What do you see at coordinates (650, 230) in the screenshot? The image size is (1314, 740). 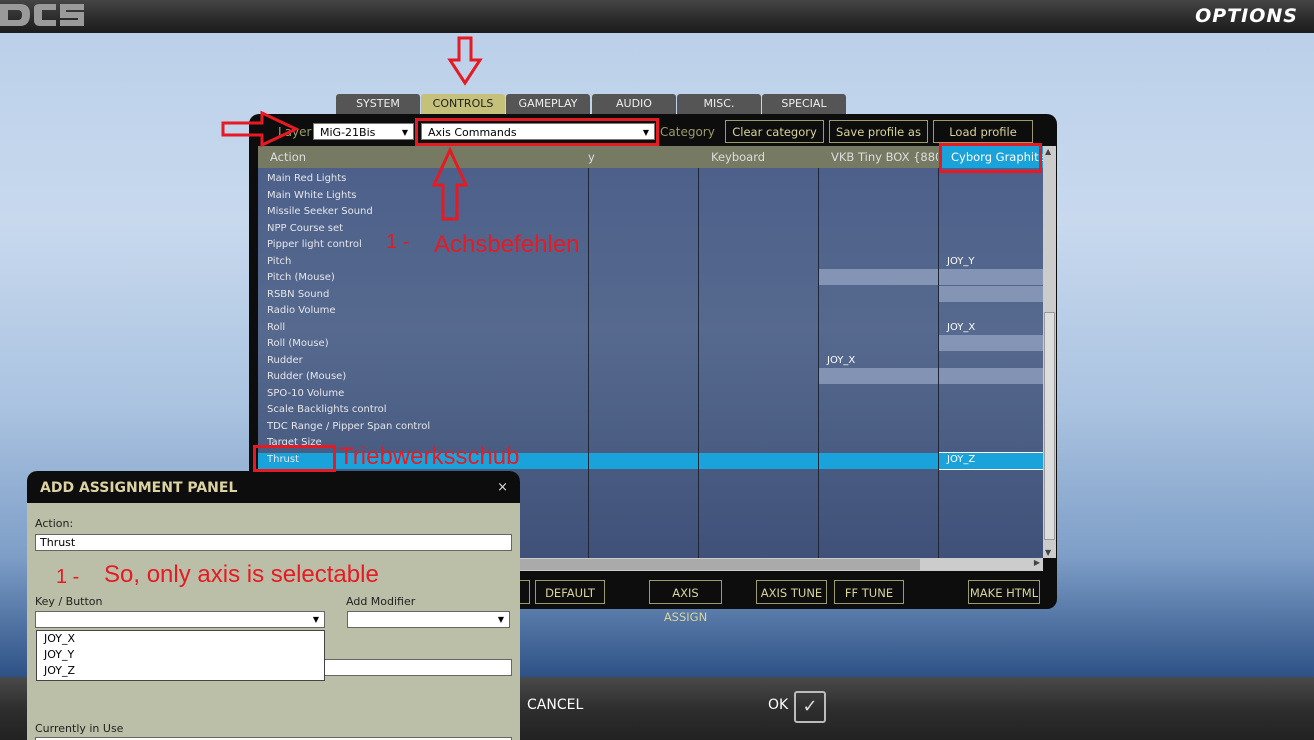 I see `table-row: NPP Course set` at bounding box center [650, 230].